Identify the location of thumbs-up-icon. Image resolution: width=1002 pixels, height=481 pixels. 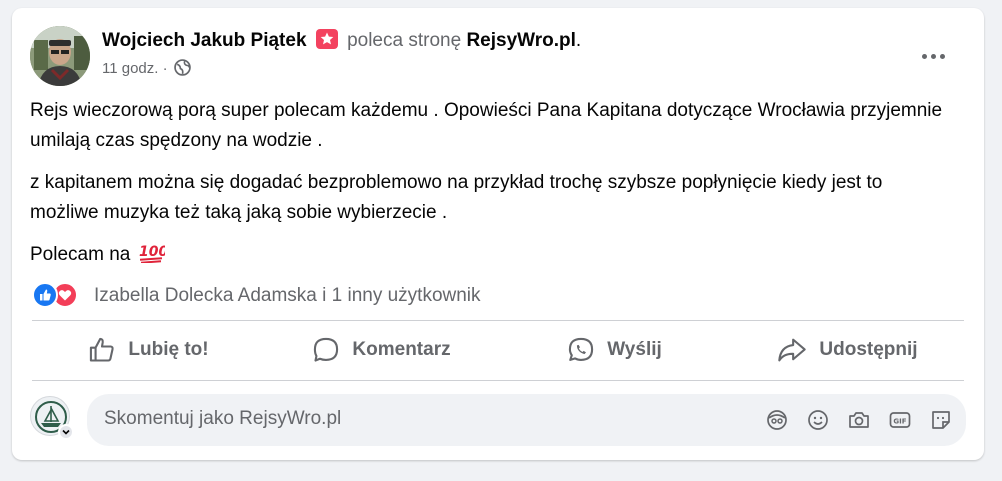
(102, 349).